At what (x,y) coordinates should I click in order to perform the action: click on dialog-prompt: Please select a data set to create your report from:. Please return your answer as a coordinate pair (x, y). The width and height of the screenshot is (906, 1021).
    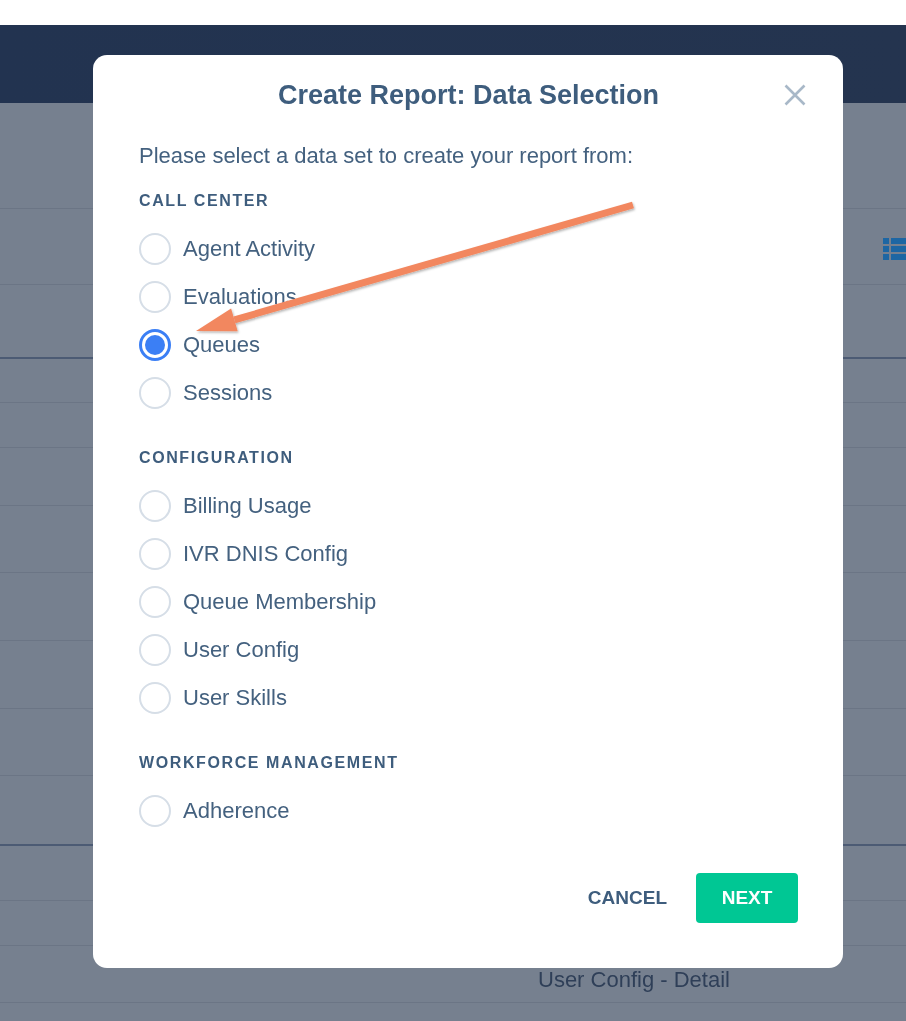
    Looking at the image, I should click on (386, 156).